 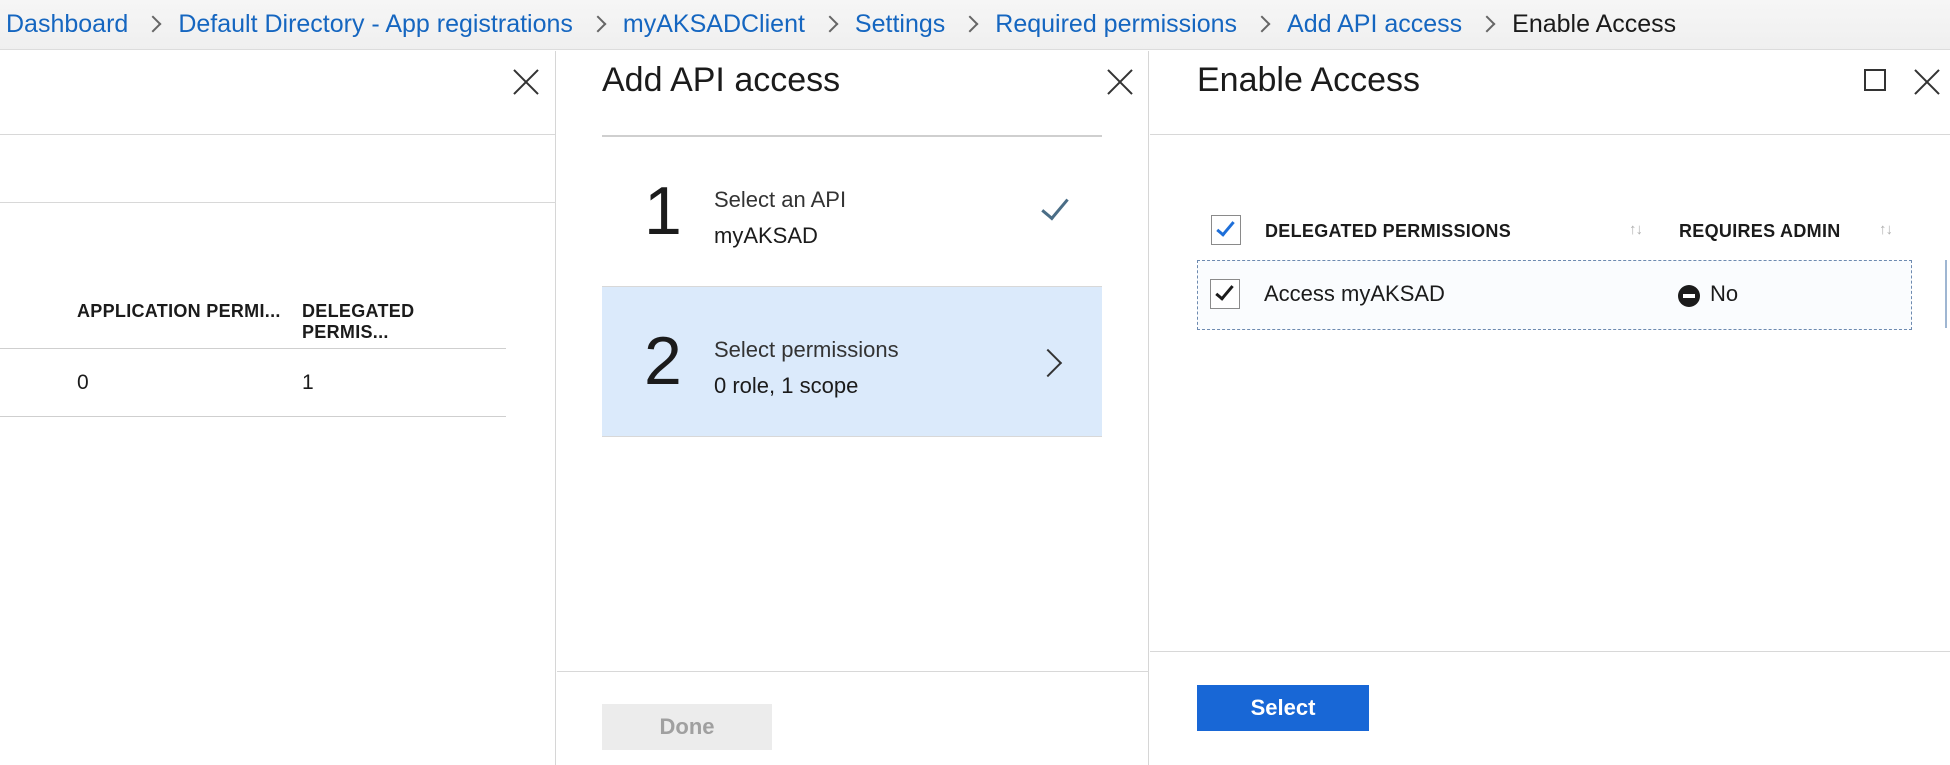 I want to click on step-title: Select permissions, so click(x=806, y=349).